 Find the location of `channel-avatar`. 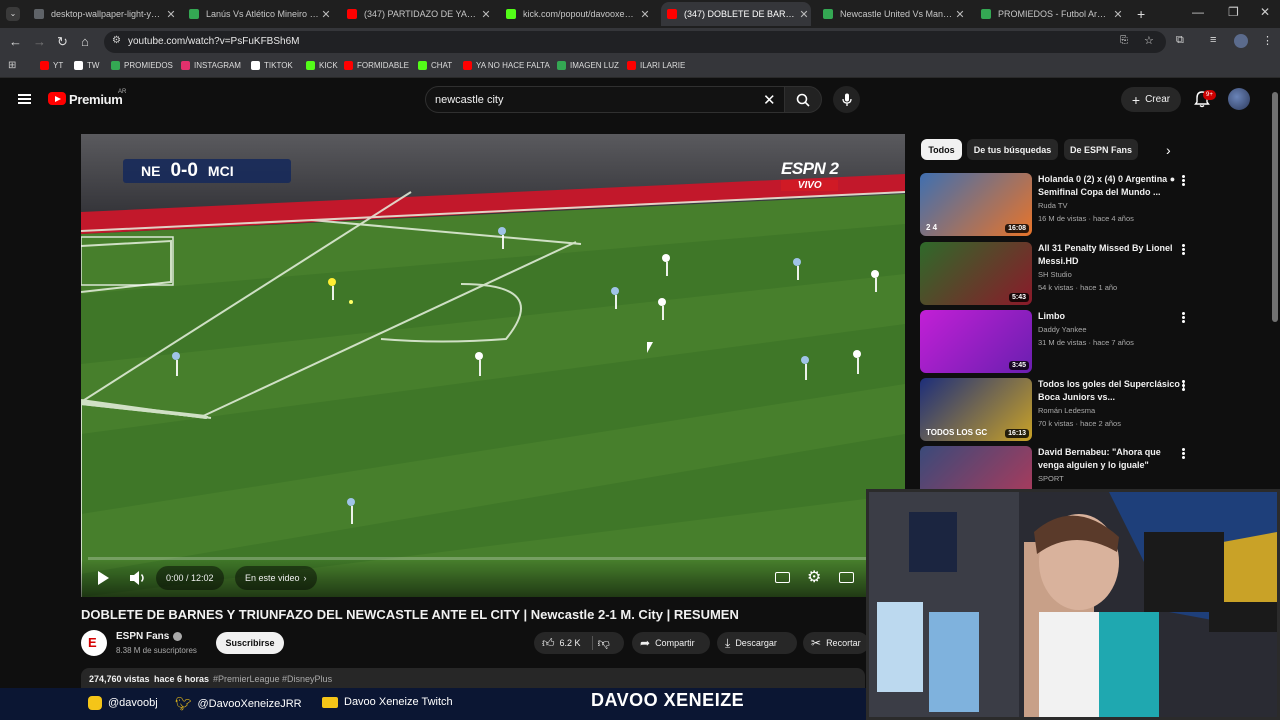

channel-avatar is located at coordinates (94, 643).